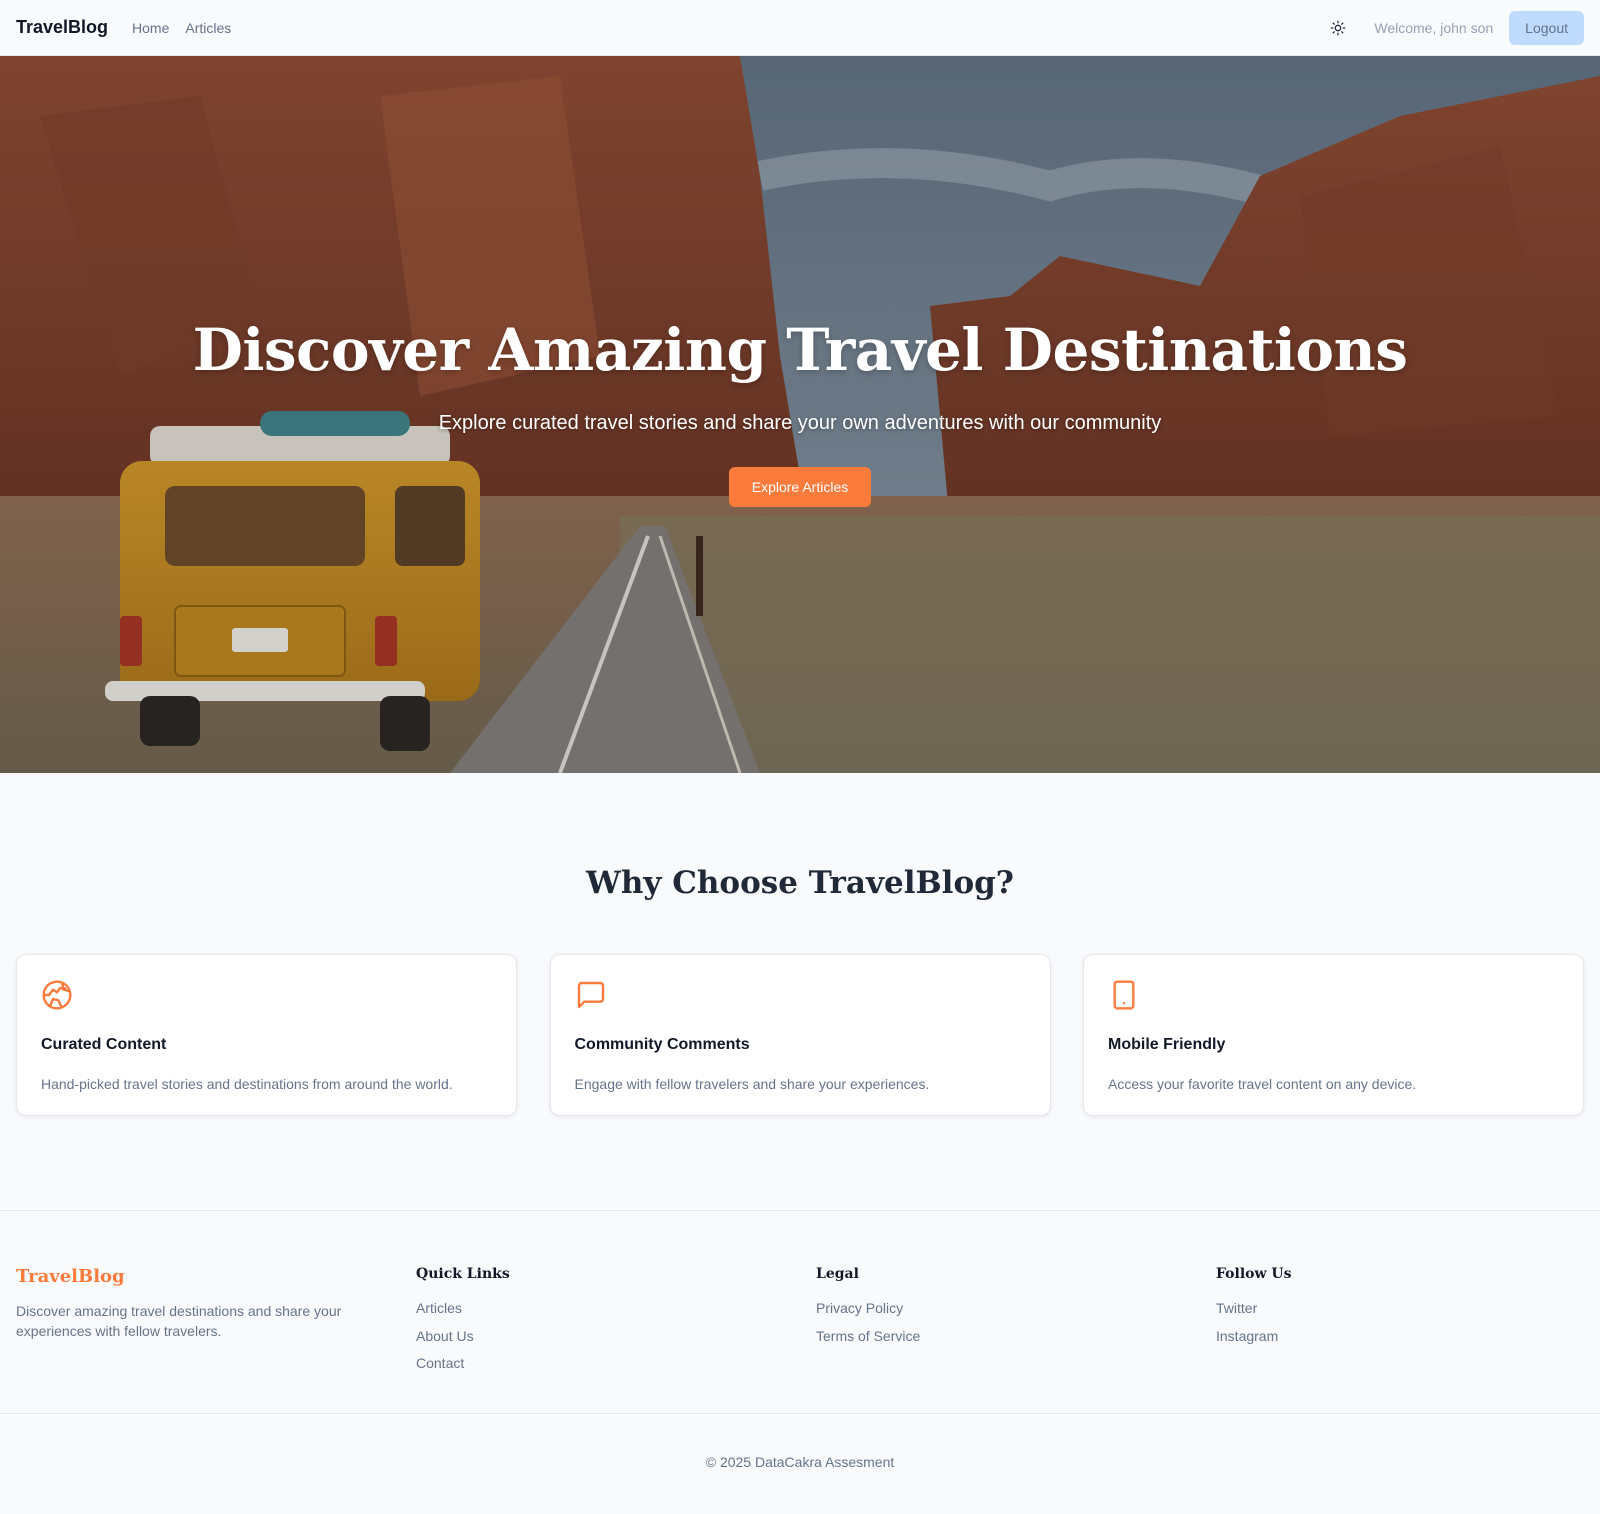 This screenshot has height=1514, width=1600. What do you see at coordinates (590, 995) in the screenshot?
I see `message-icon` at bounding box center [590, 995].